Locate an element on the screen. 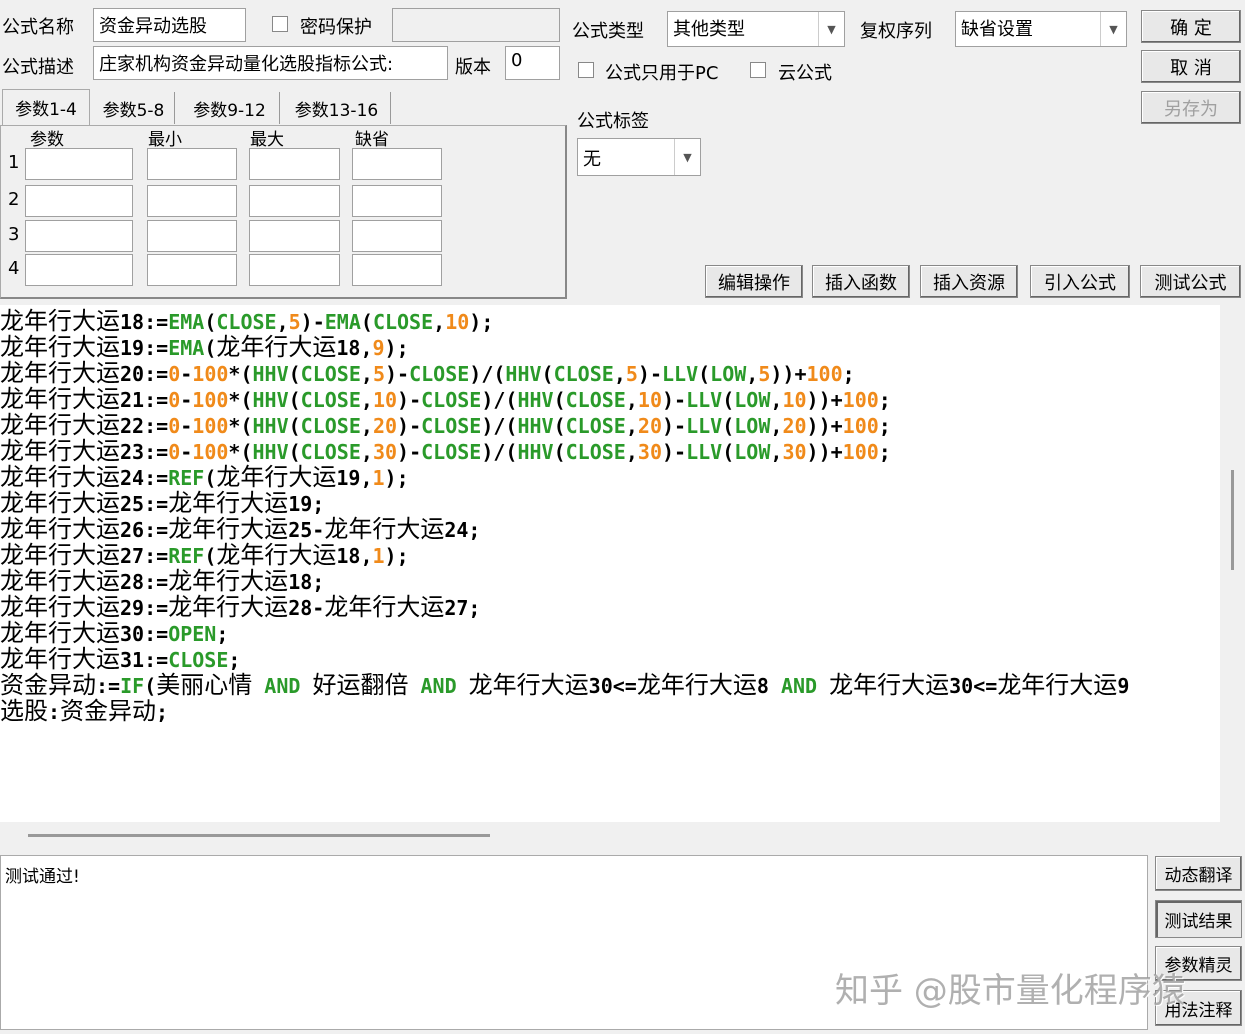 This screenshot has width=1245, height=1034. tab-params-13-16: 参数13-16 is located at coordinates (337, 108).